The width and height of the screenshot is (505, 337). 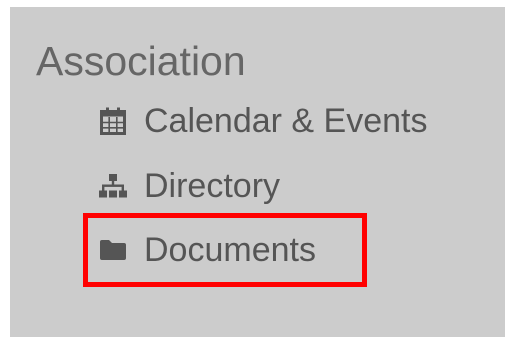 I want to click on menu-item-label: Directory, so click(x=212, y=186).